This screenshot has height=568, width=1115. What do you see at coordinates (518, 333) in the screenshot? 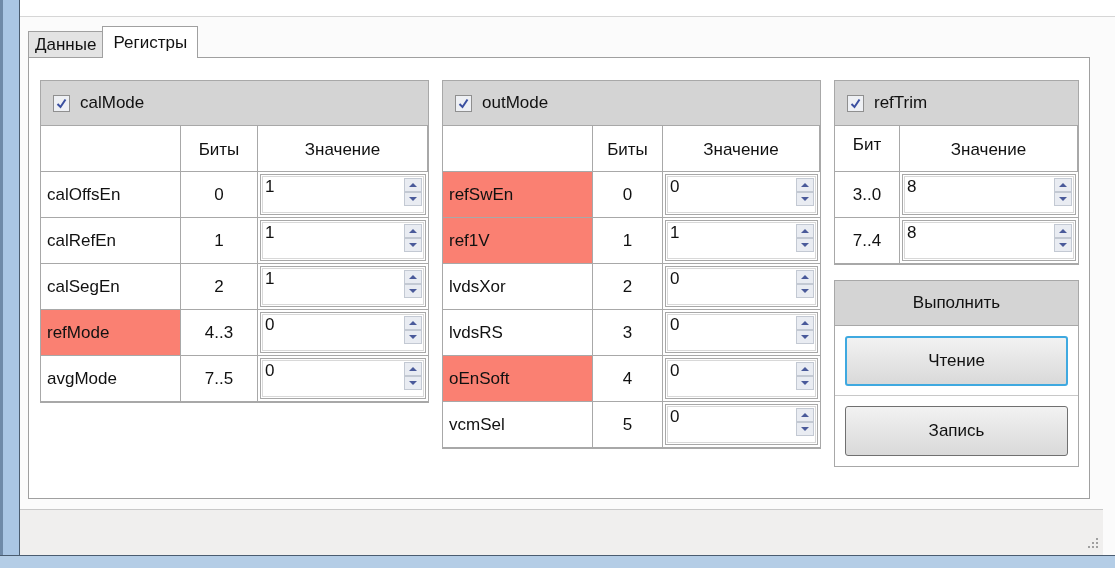
I see `table-cell: lvdsRS` at bounding box center [518, 333].